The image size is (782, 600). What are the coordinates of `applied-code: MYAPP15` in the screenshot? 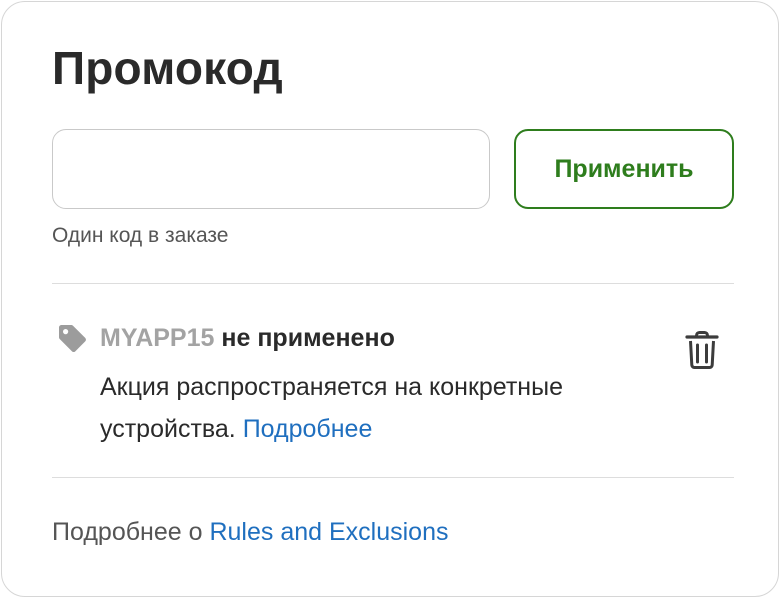 It's located at (157, 338).